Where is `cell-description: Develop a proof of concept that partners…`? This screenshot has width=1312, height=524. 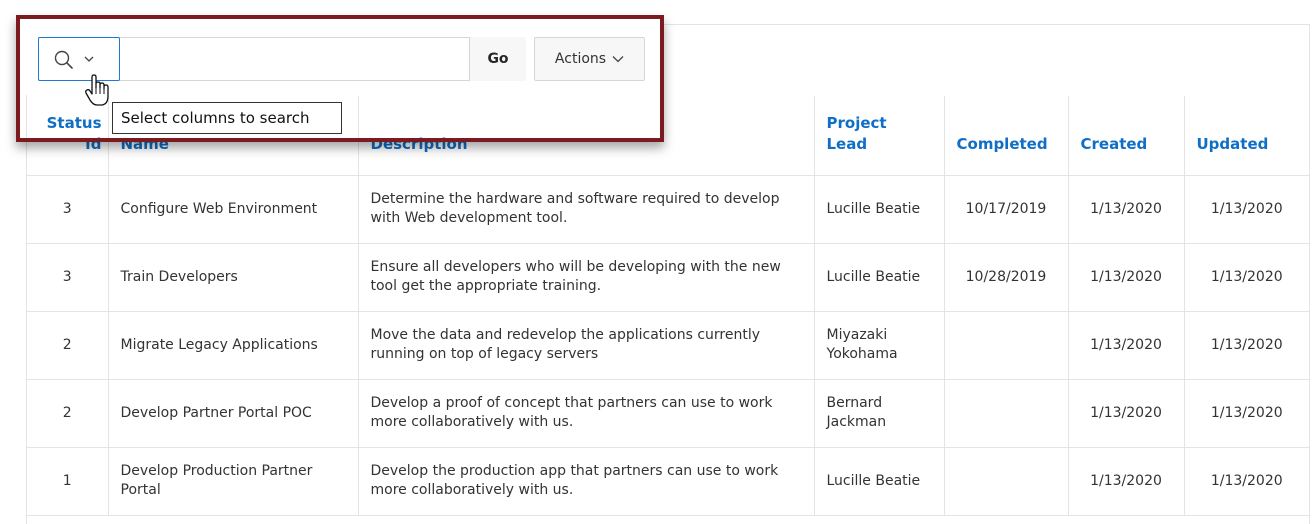 cell-description: Develop a proof of concept that partners… is located at coordinates (585, 413).